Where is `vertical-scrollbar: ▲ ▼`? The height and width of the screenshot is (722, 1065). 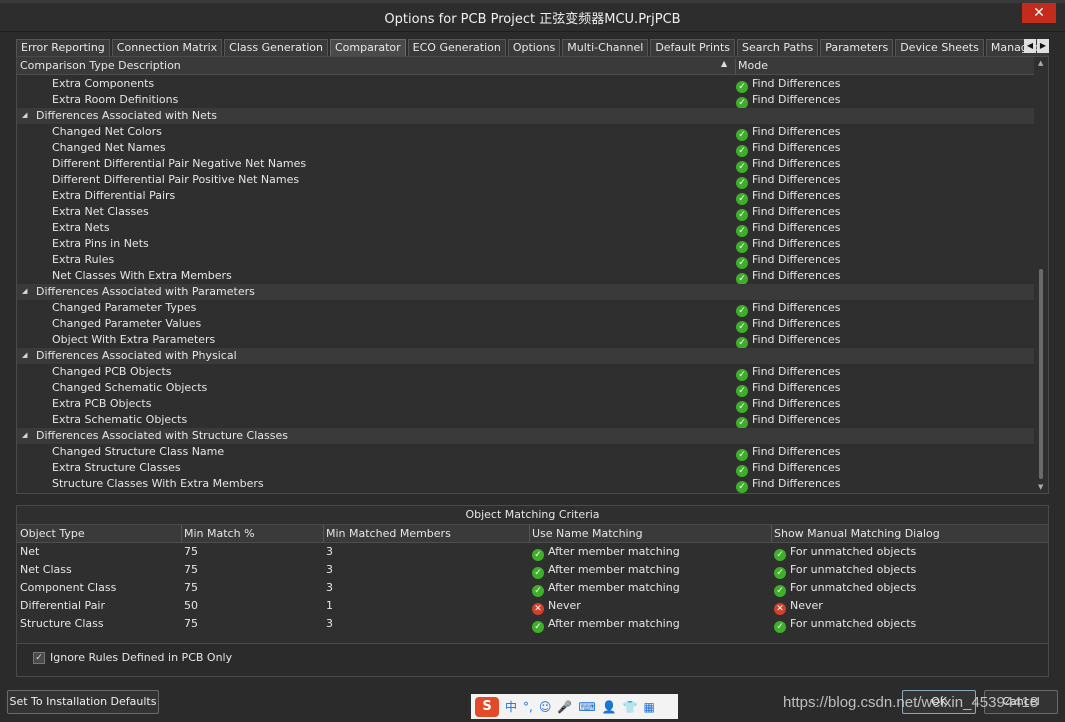
vertical-scrollbar: ▲ ▼ is located at coordinates (1041, 275).